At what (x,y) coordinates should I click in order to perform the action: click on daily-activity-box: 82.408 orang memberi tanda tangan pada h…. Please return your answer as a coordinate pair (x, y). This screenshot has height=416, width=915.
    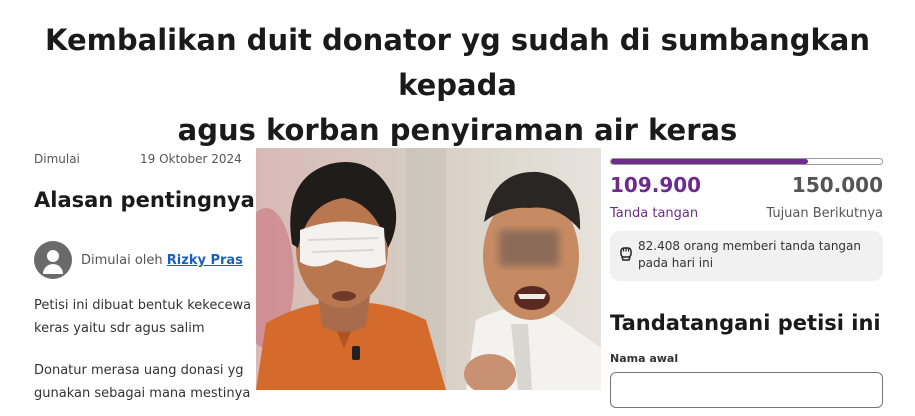
    Looking at the image, I should click on (746, 256).